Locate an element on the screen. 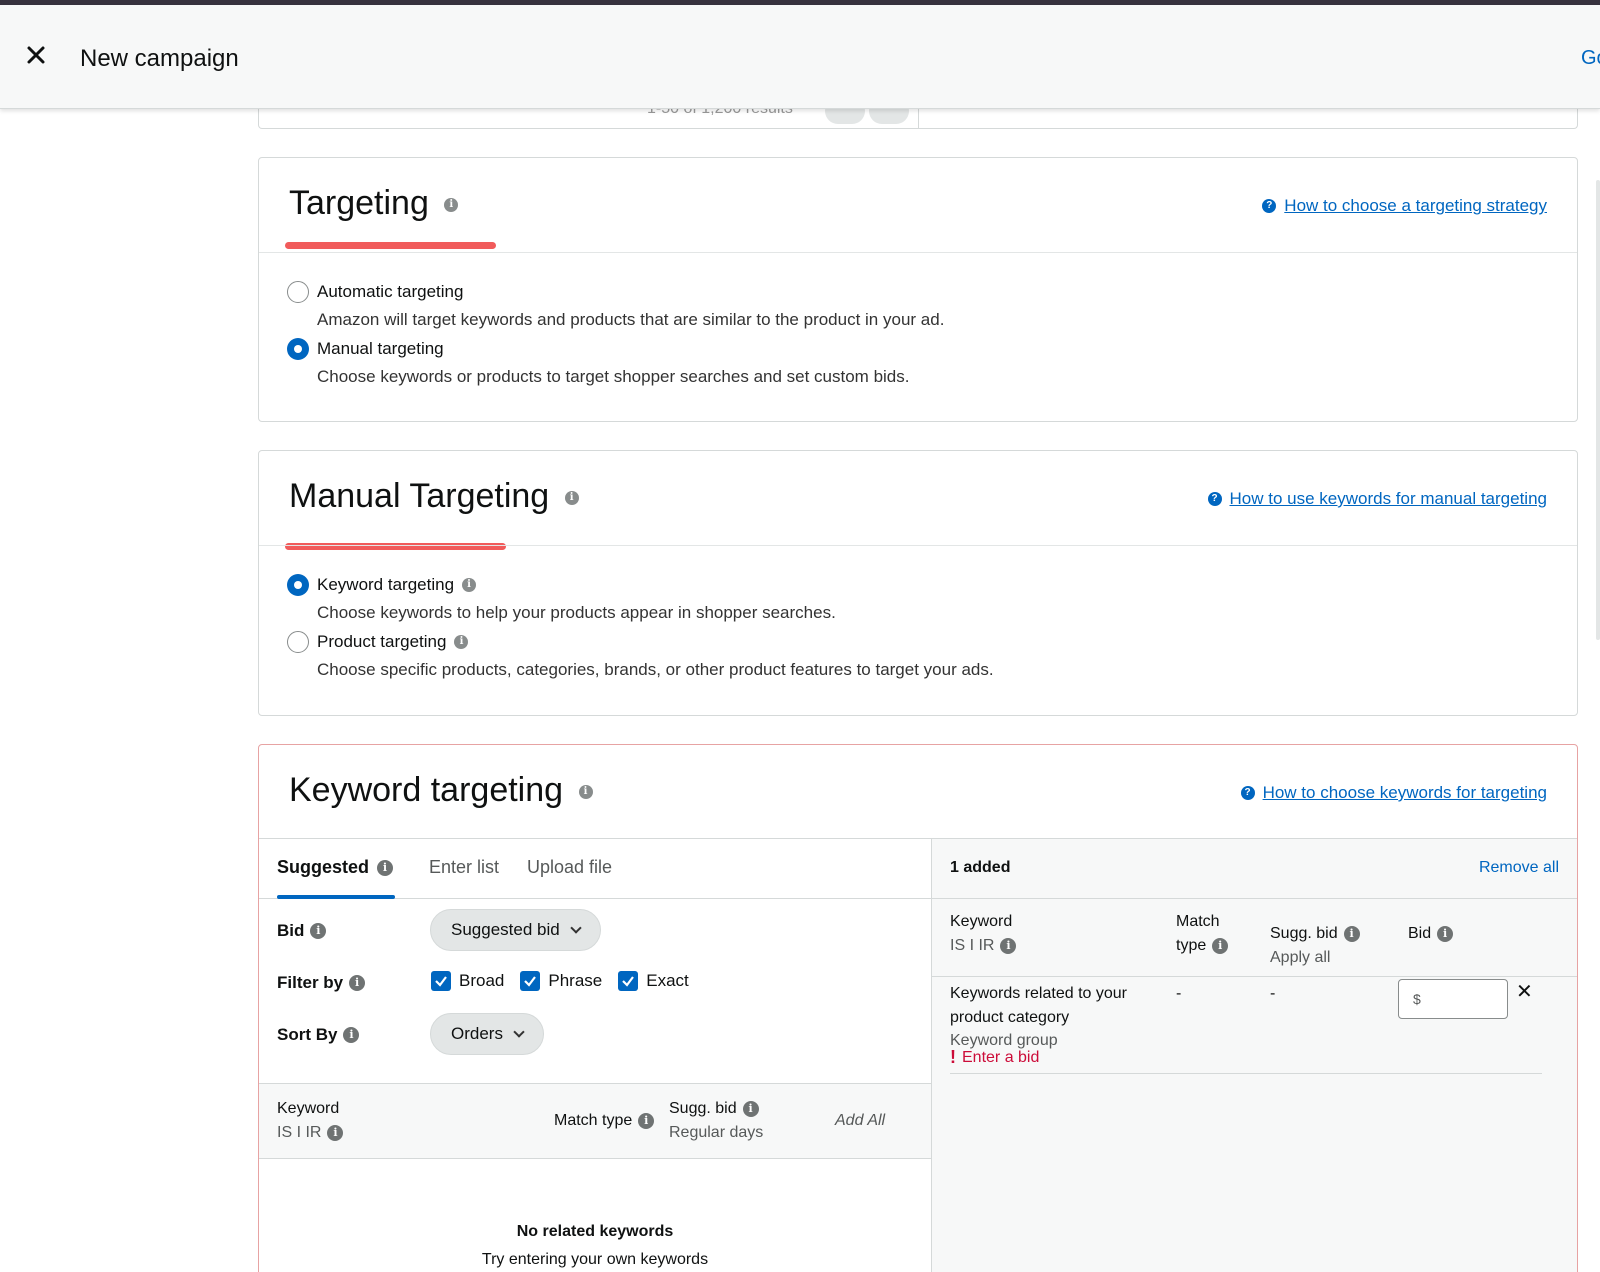 This screenshot has width=1600, height=1272. keyword-targeting-title-text: Keyword targeting is located at coordinates (426, 790).